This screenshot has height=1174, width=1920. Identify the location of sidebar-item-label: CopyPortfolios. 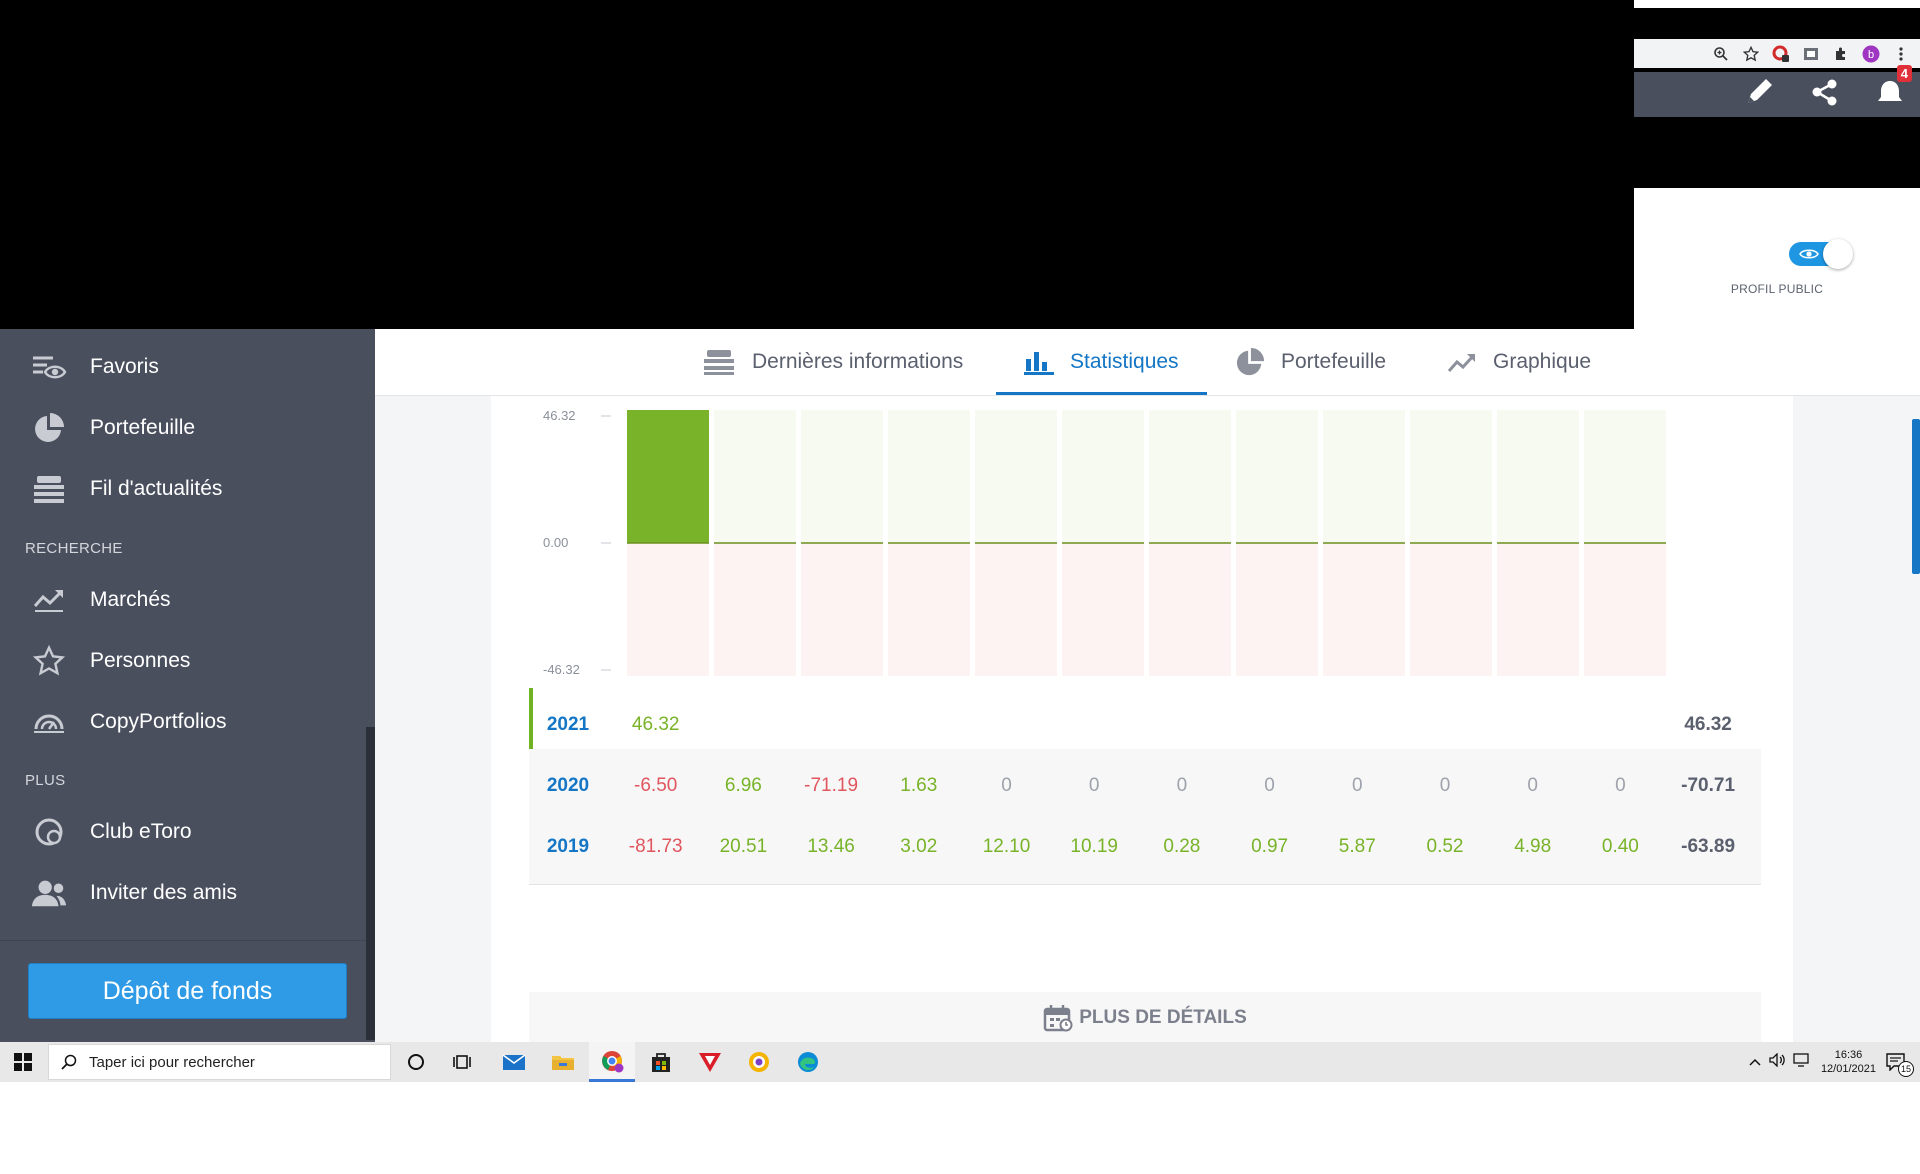
(158, 721).